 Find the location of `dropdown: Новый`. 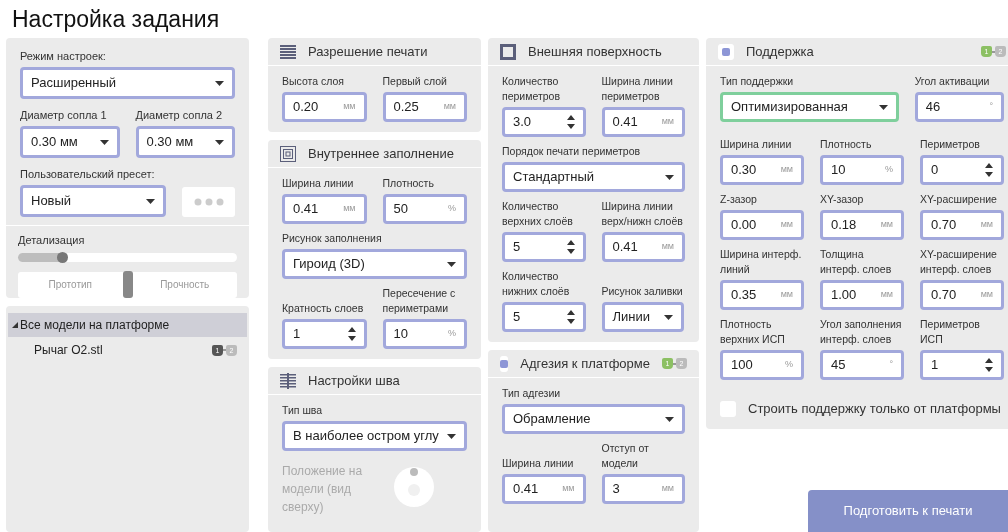

dropdown: Новый is located at coordinates (93, 201).